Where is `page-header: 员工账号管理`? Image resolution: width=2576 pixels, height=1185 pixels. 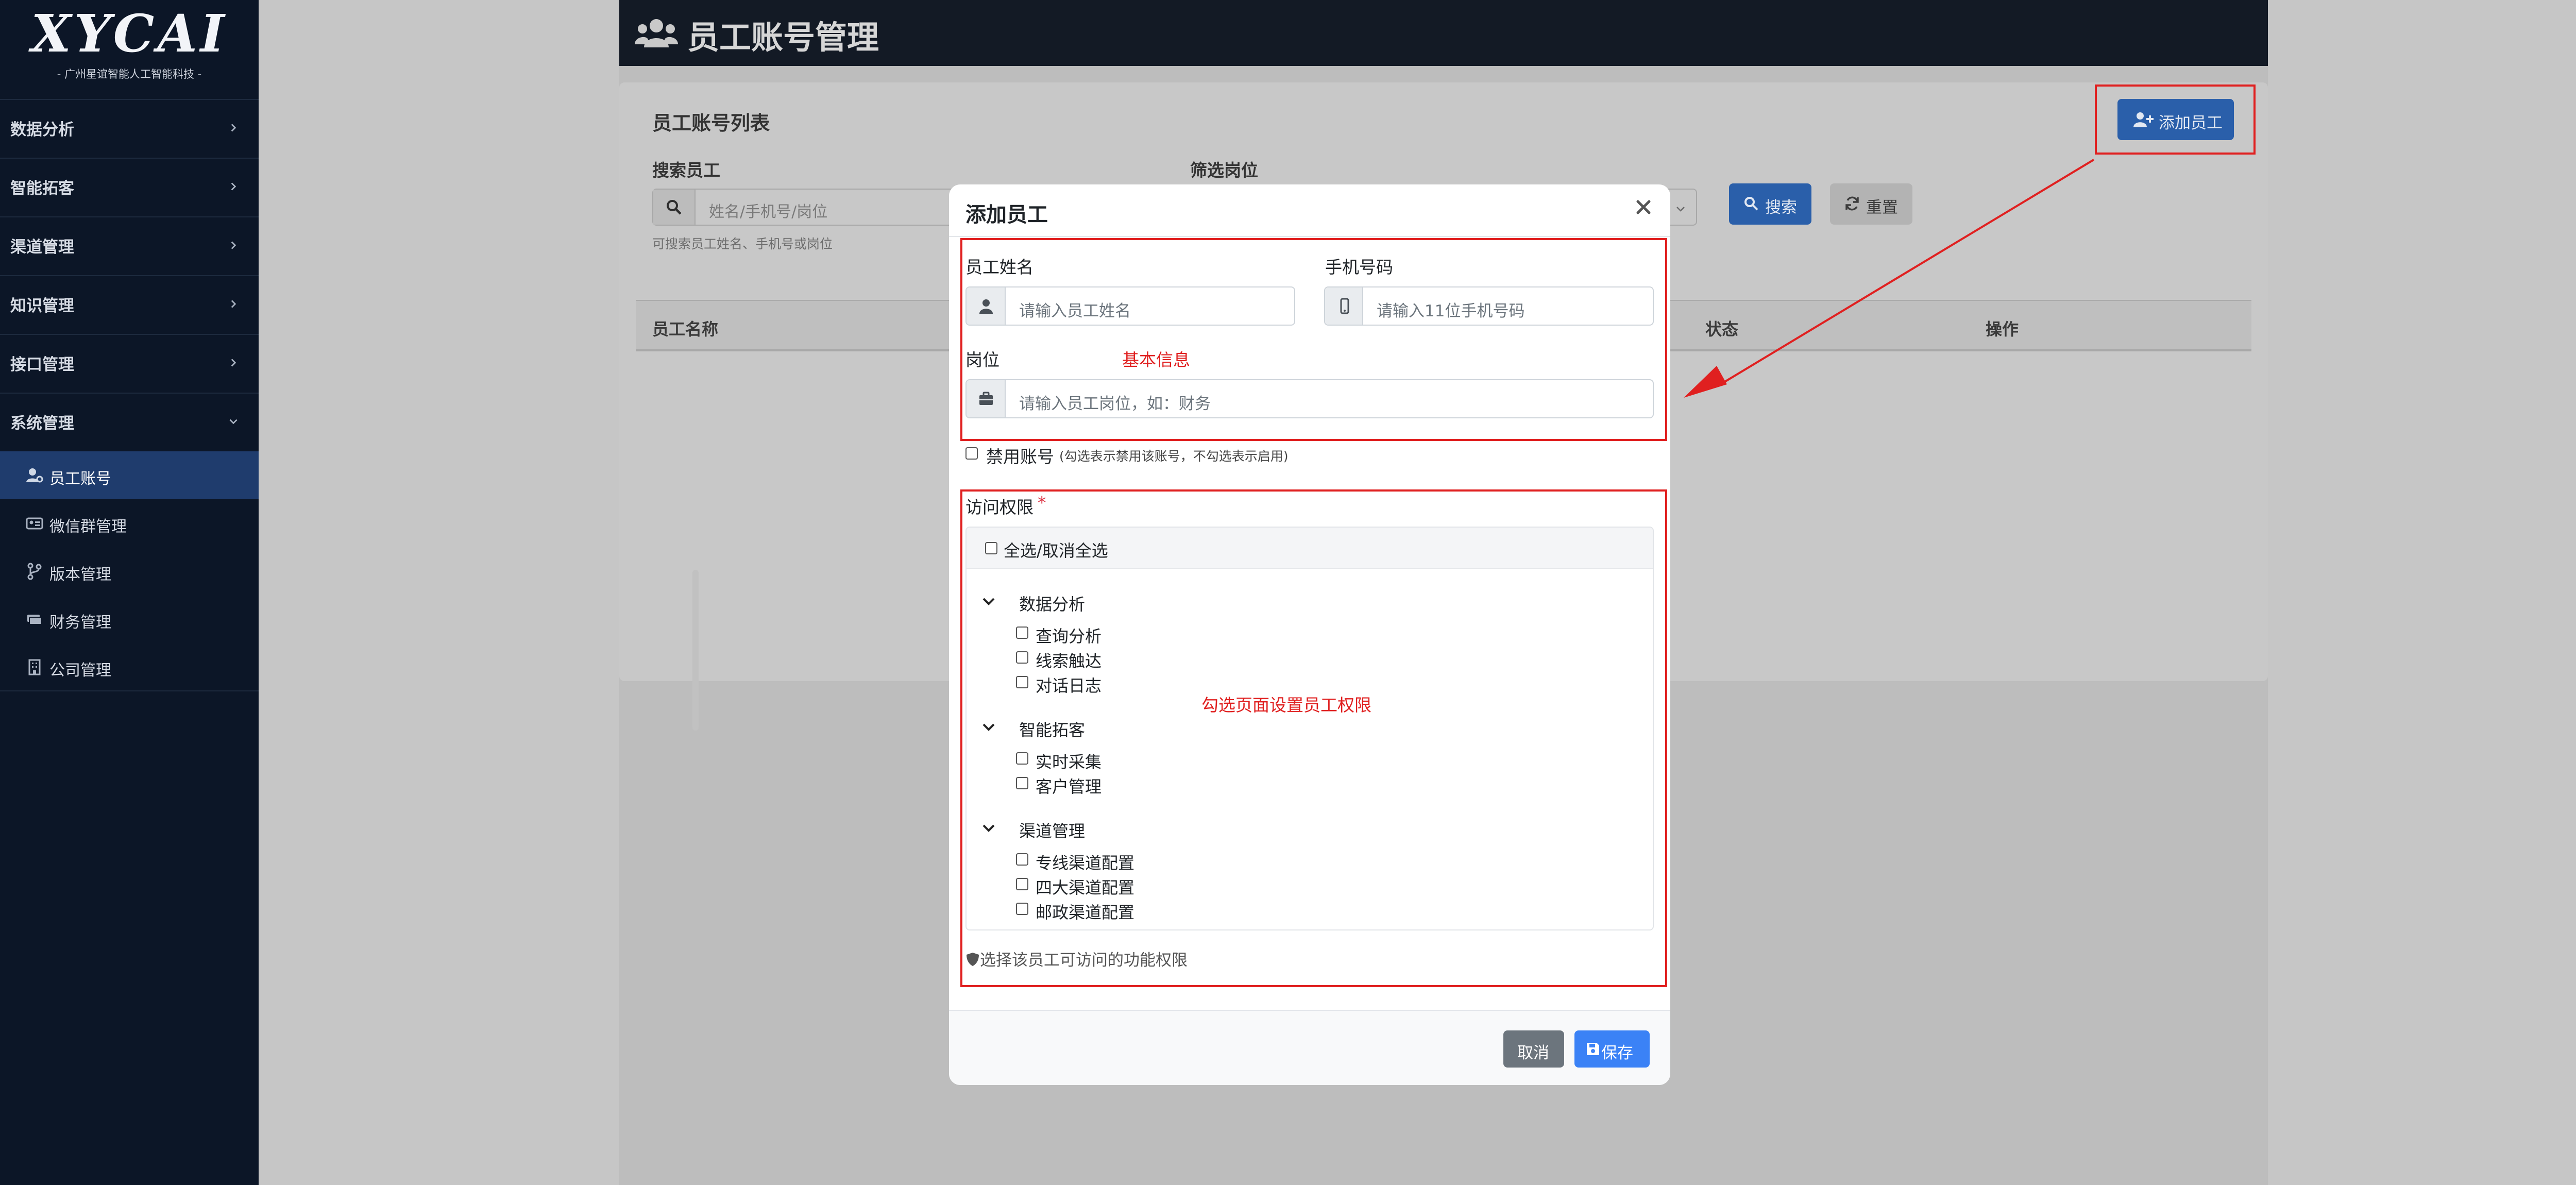
page-header: 员工账号管理 is located at coordinates (1443, 33).